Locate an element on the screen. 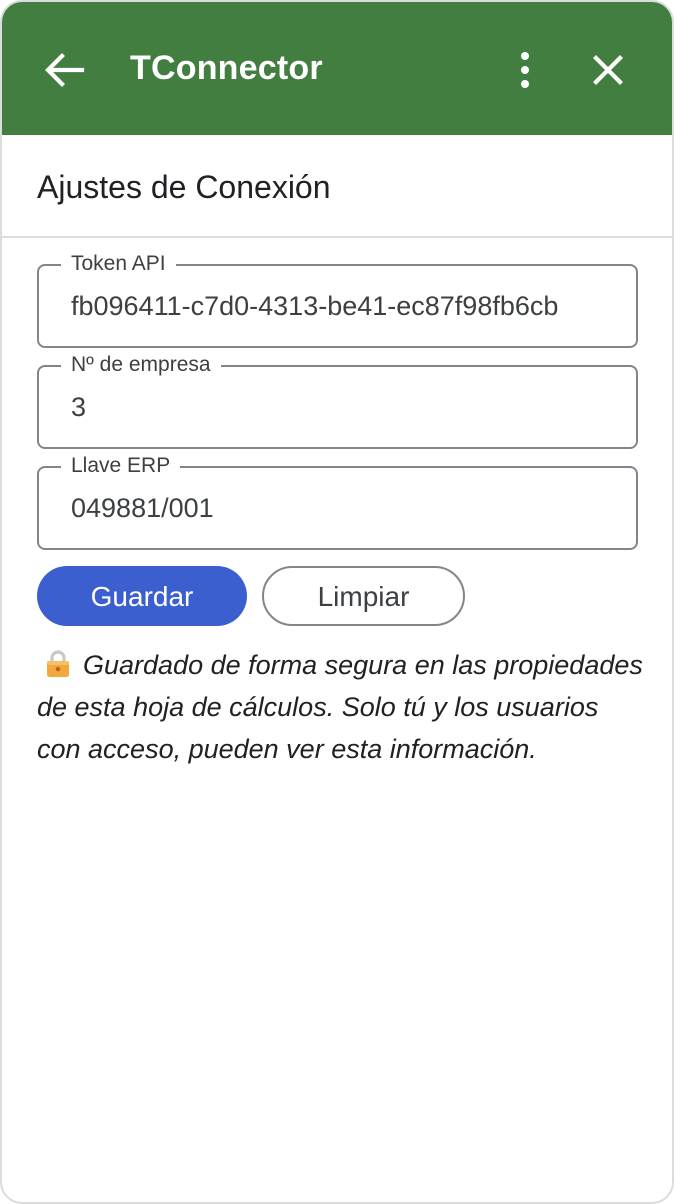 This screenshot has height=1204, width=674. close-icon is located at coordinates (608, 70).